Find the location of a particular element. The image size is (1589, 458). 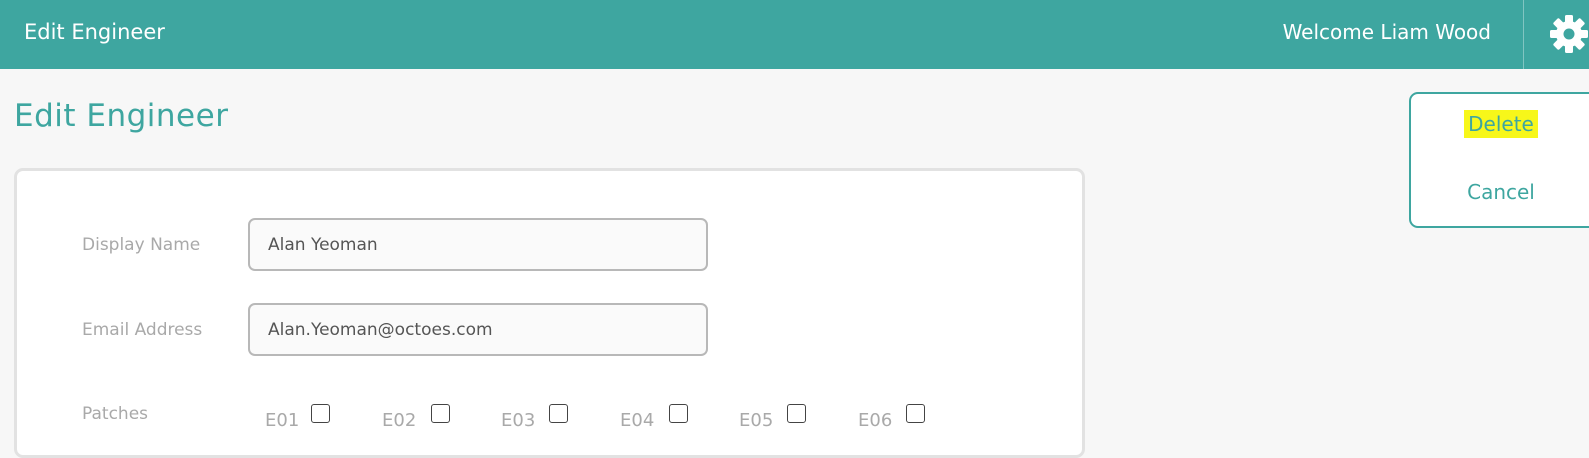

patch-code: E06 is located at coordinates (875, 420).